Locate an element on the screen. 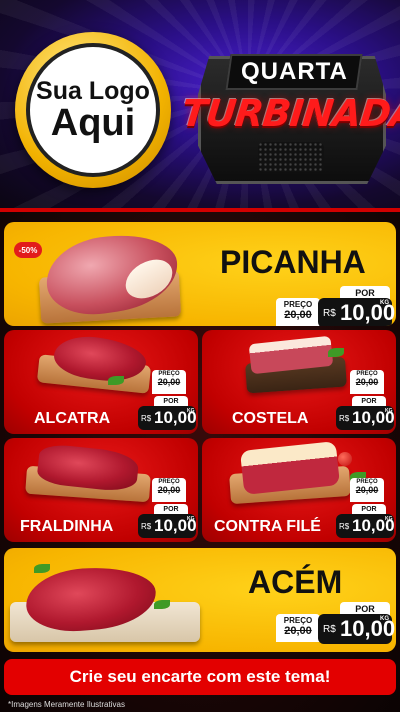  product-name-fraldinha: FRALDINHA is located at coordinates (67, 526).